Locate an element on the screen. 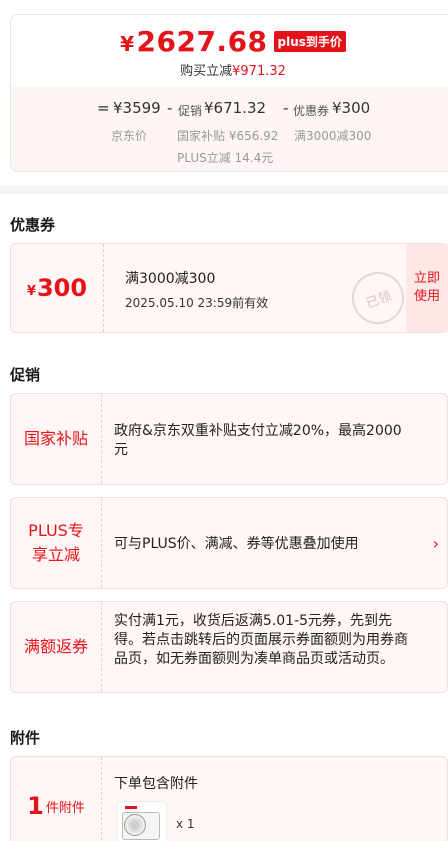 Image resolution: width=448 pixels, height=841 pixels. ac-outdoor-unit-thumbnail is located at coordinates (142, 821).